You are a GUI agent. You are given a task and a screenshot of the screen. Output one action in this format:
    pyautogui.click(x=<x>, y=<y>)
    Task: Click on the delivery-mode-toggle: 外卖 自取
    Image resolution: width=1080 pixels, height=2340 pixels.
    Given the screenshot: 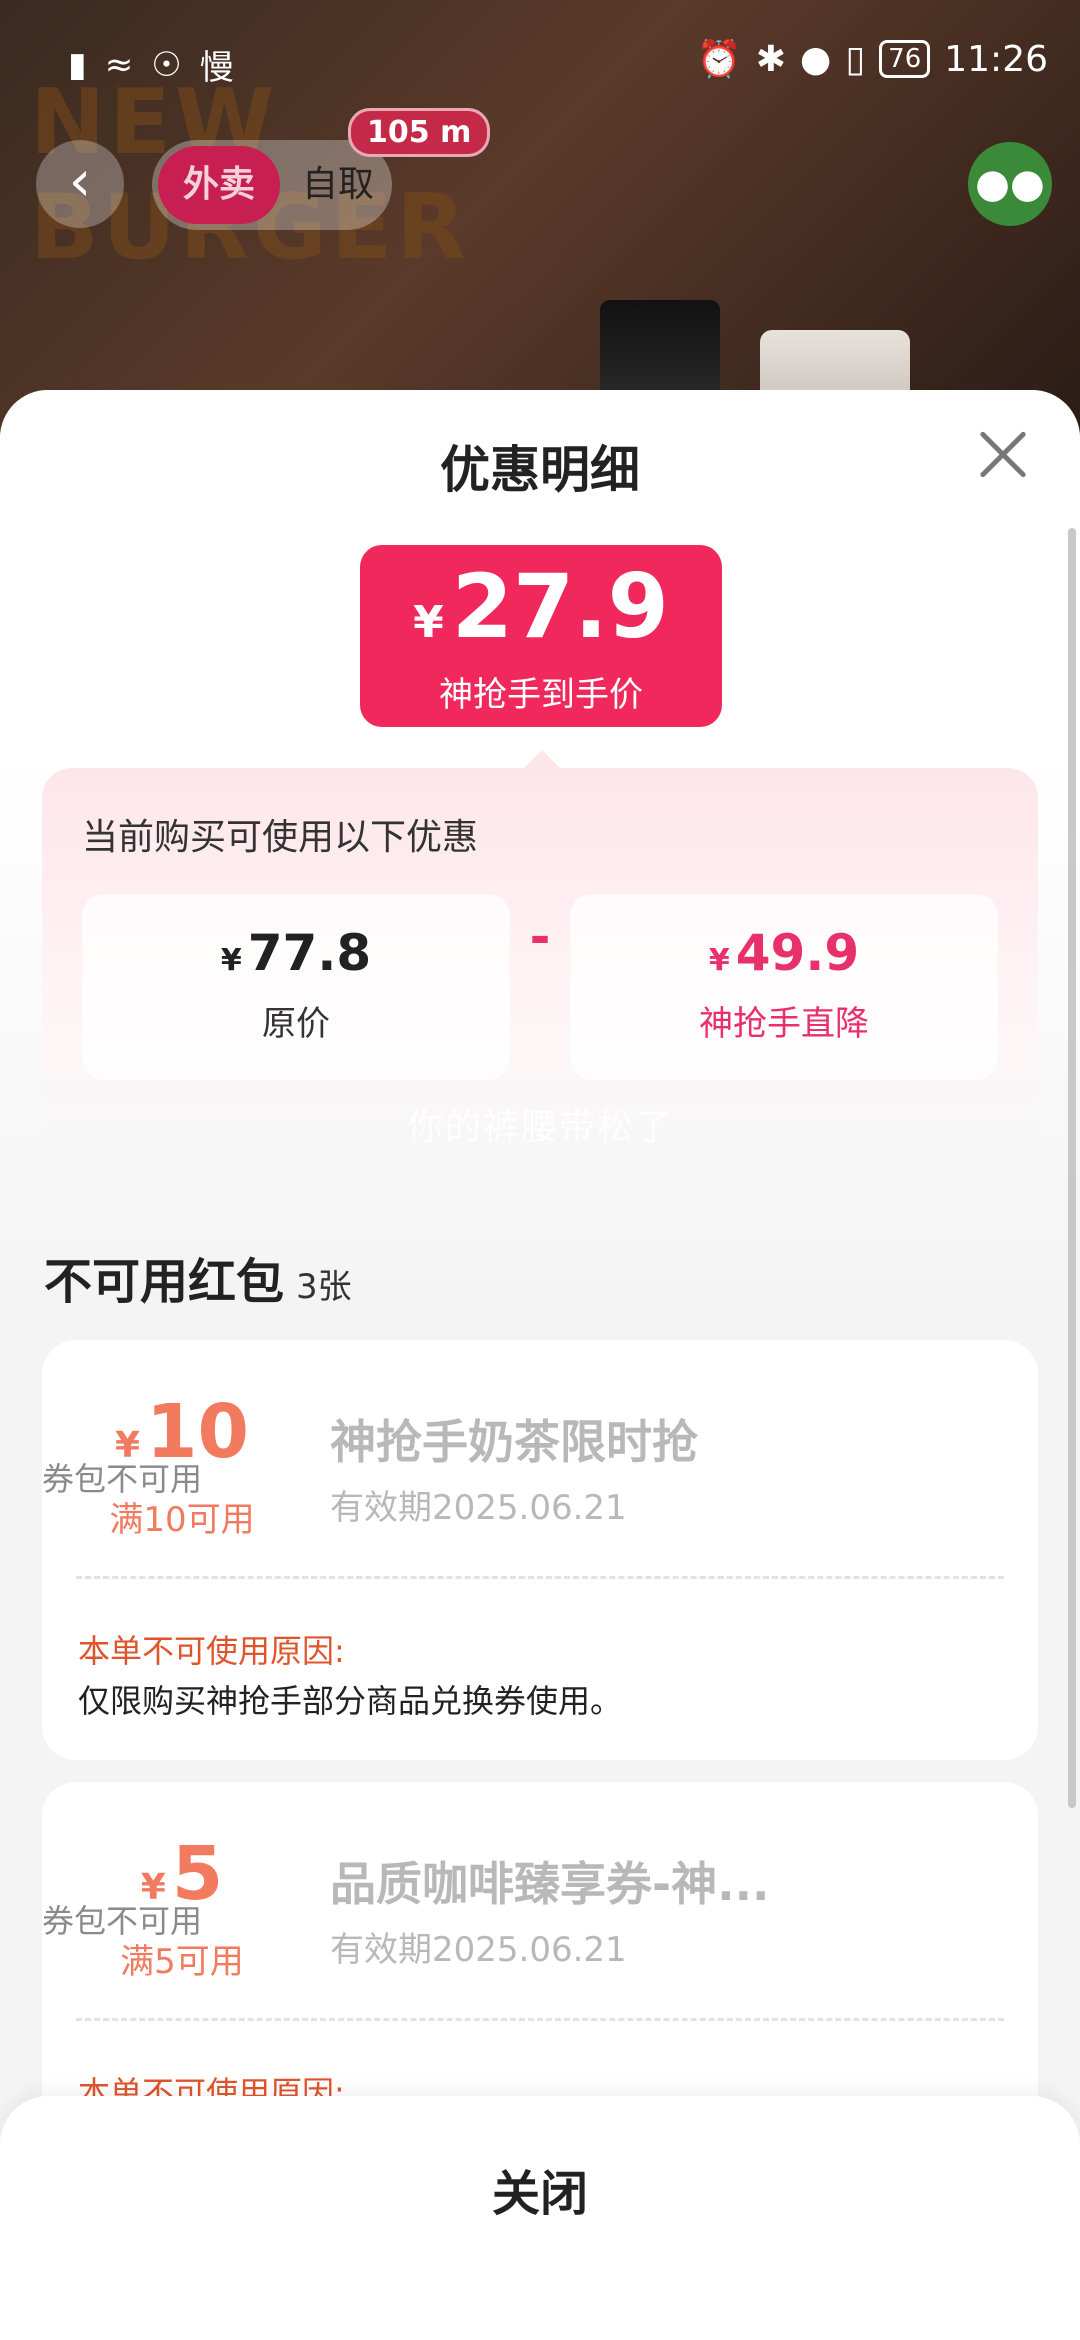 What is the action you would take?
    pyautogui.click(x=272, y=185)
    